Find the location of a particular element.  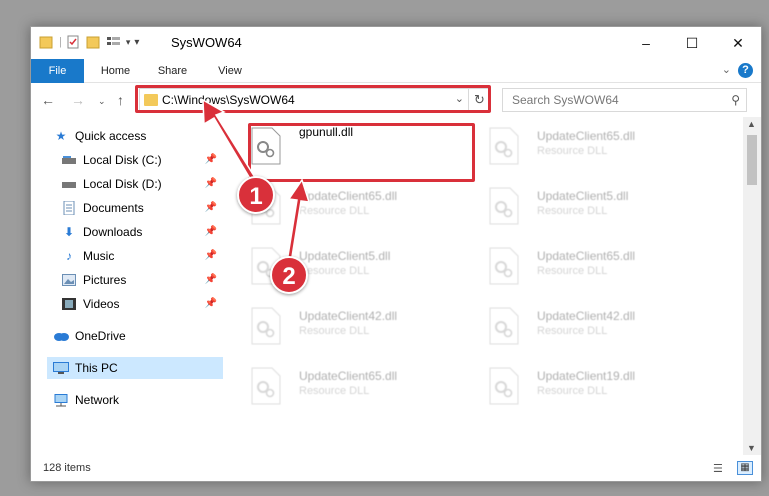

tab-share: Share is located at coordinates (172, 71).